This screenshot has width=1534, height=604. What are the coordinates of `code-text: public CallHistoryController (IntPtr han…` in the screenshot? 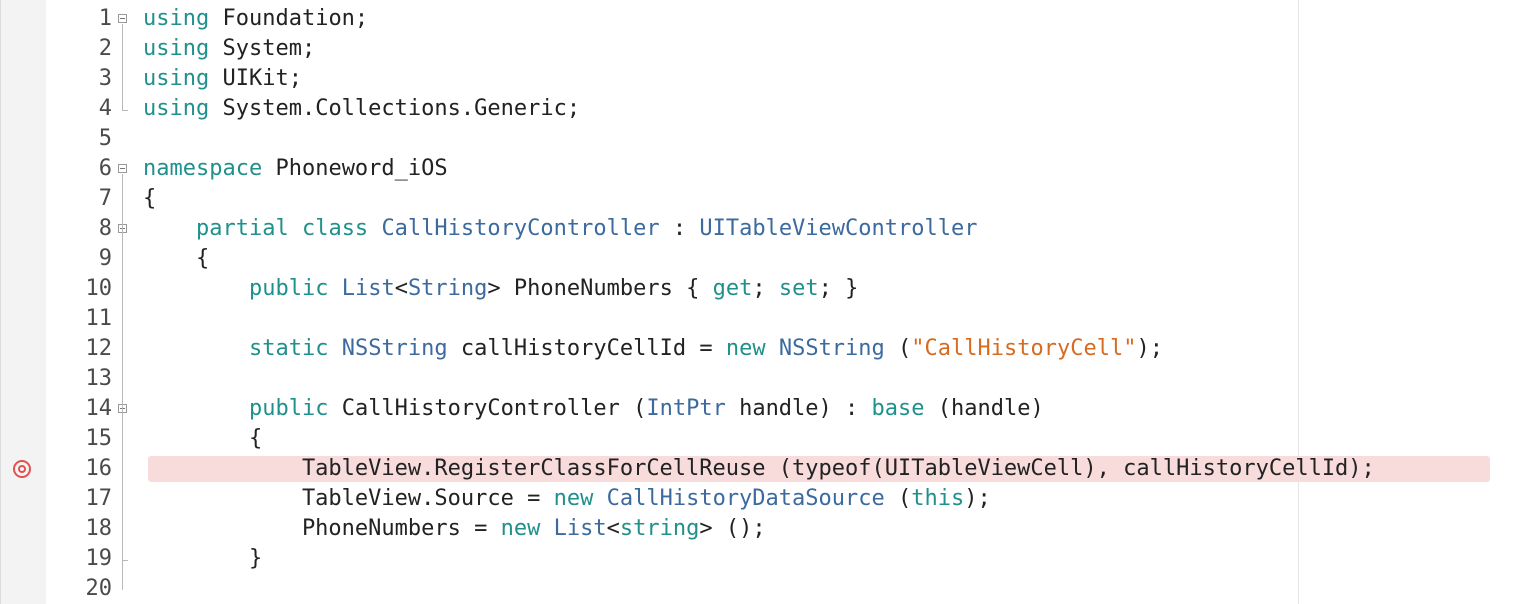 It's located at (593, 409).